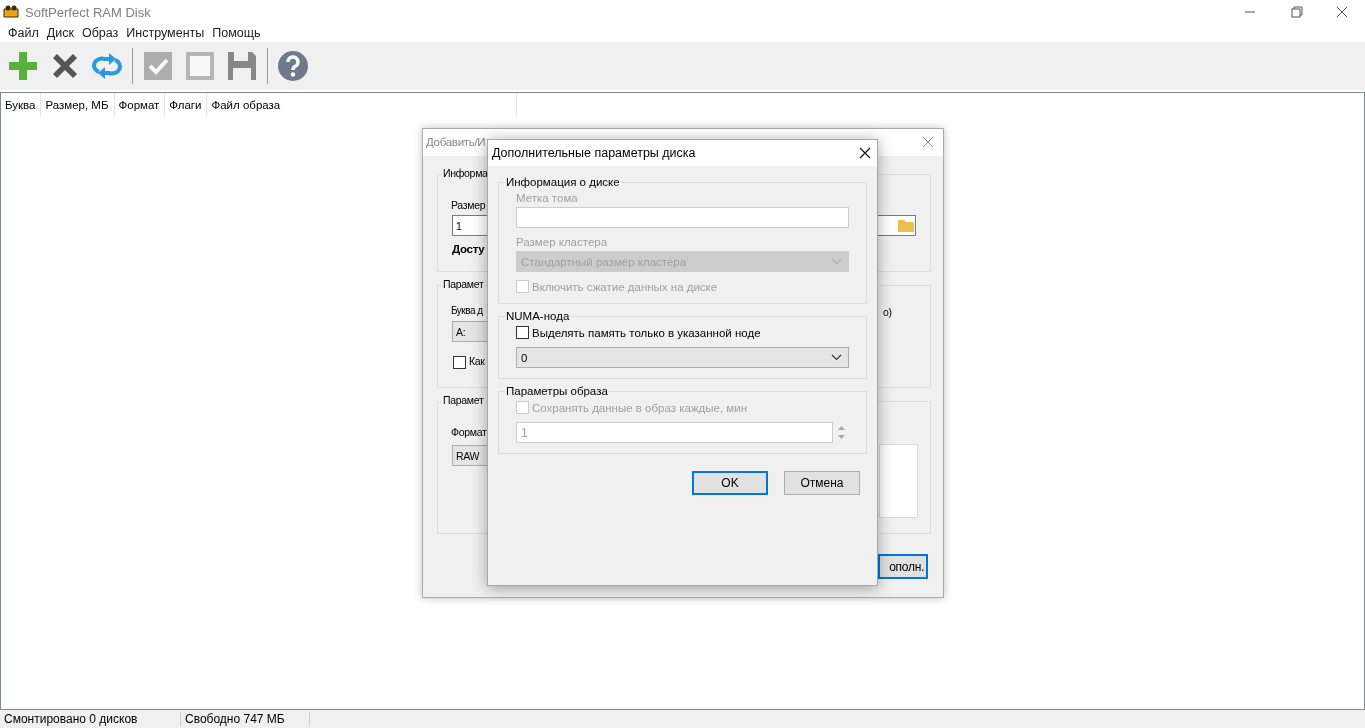  What do you see at coordinates (822, 483) in the screenshot?
I see `dialog-button: Отмена` at bounding box center [822, 483].